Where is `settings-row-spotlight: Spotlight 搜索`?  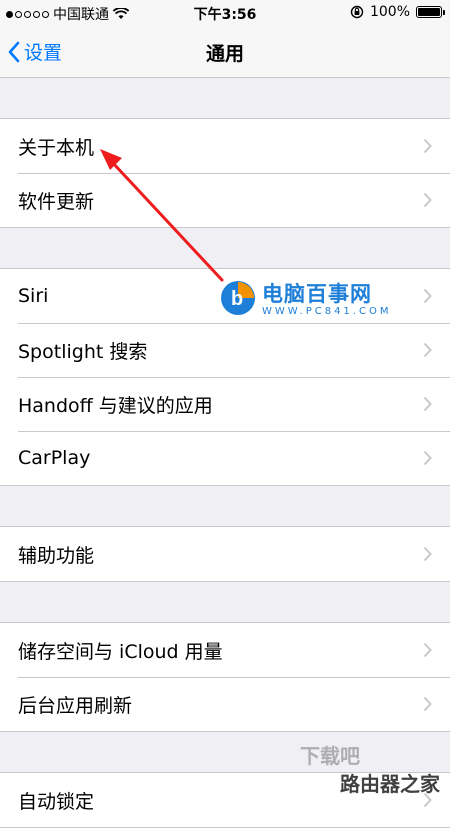
settings-row-spotlight: Spotlight 搜索 is located at coordinates (225, 350).